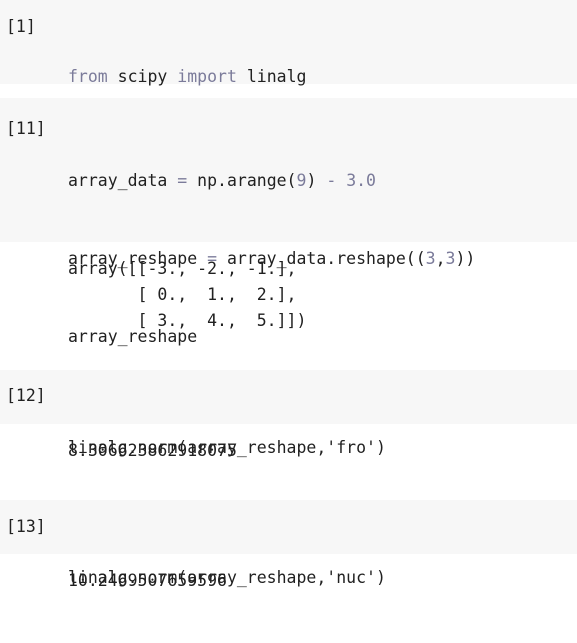 The width and height of the screenshot is (577, 643). Describe the element at coordinates (26, 395) in the screenshot. I see `cell-prompt: [12]` at that location.